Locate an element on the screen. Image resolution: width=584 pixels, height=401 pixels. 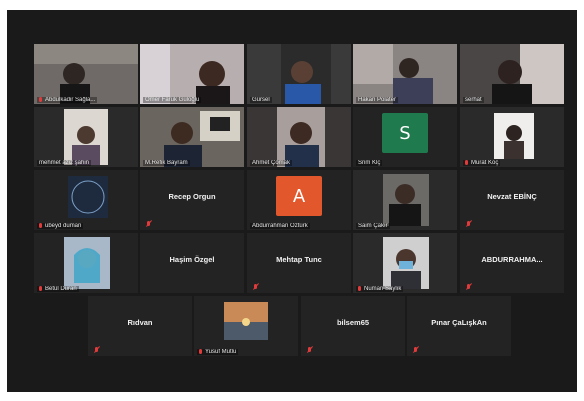
participant-tile: Ahmet Çomak is located at coordinates (299, 137).